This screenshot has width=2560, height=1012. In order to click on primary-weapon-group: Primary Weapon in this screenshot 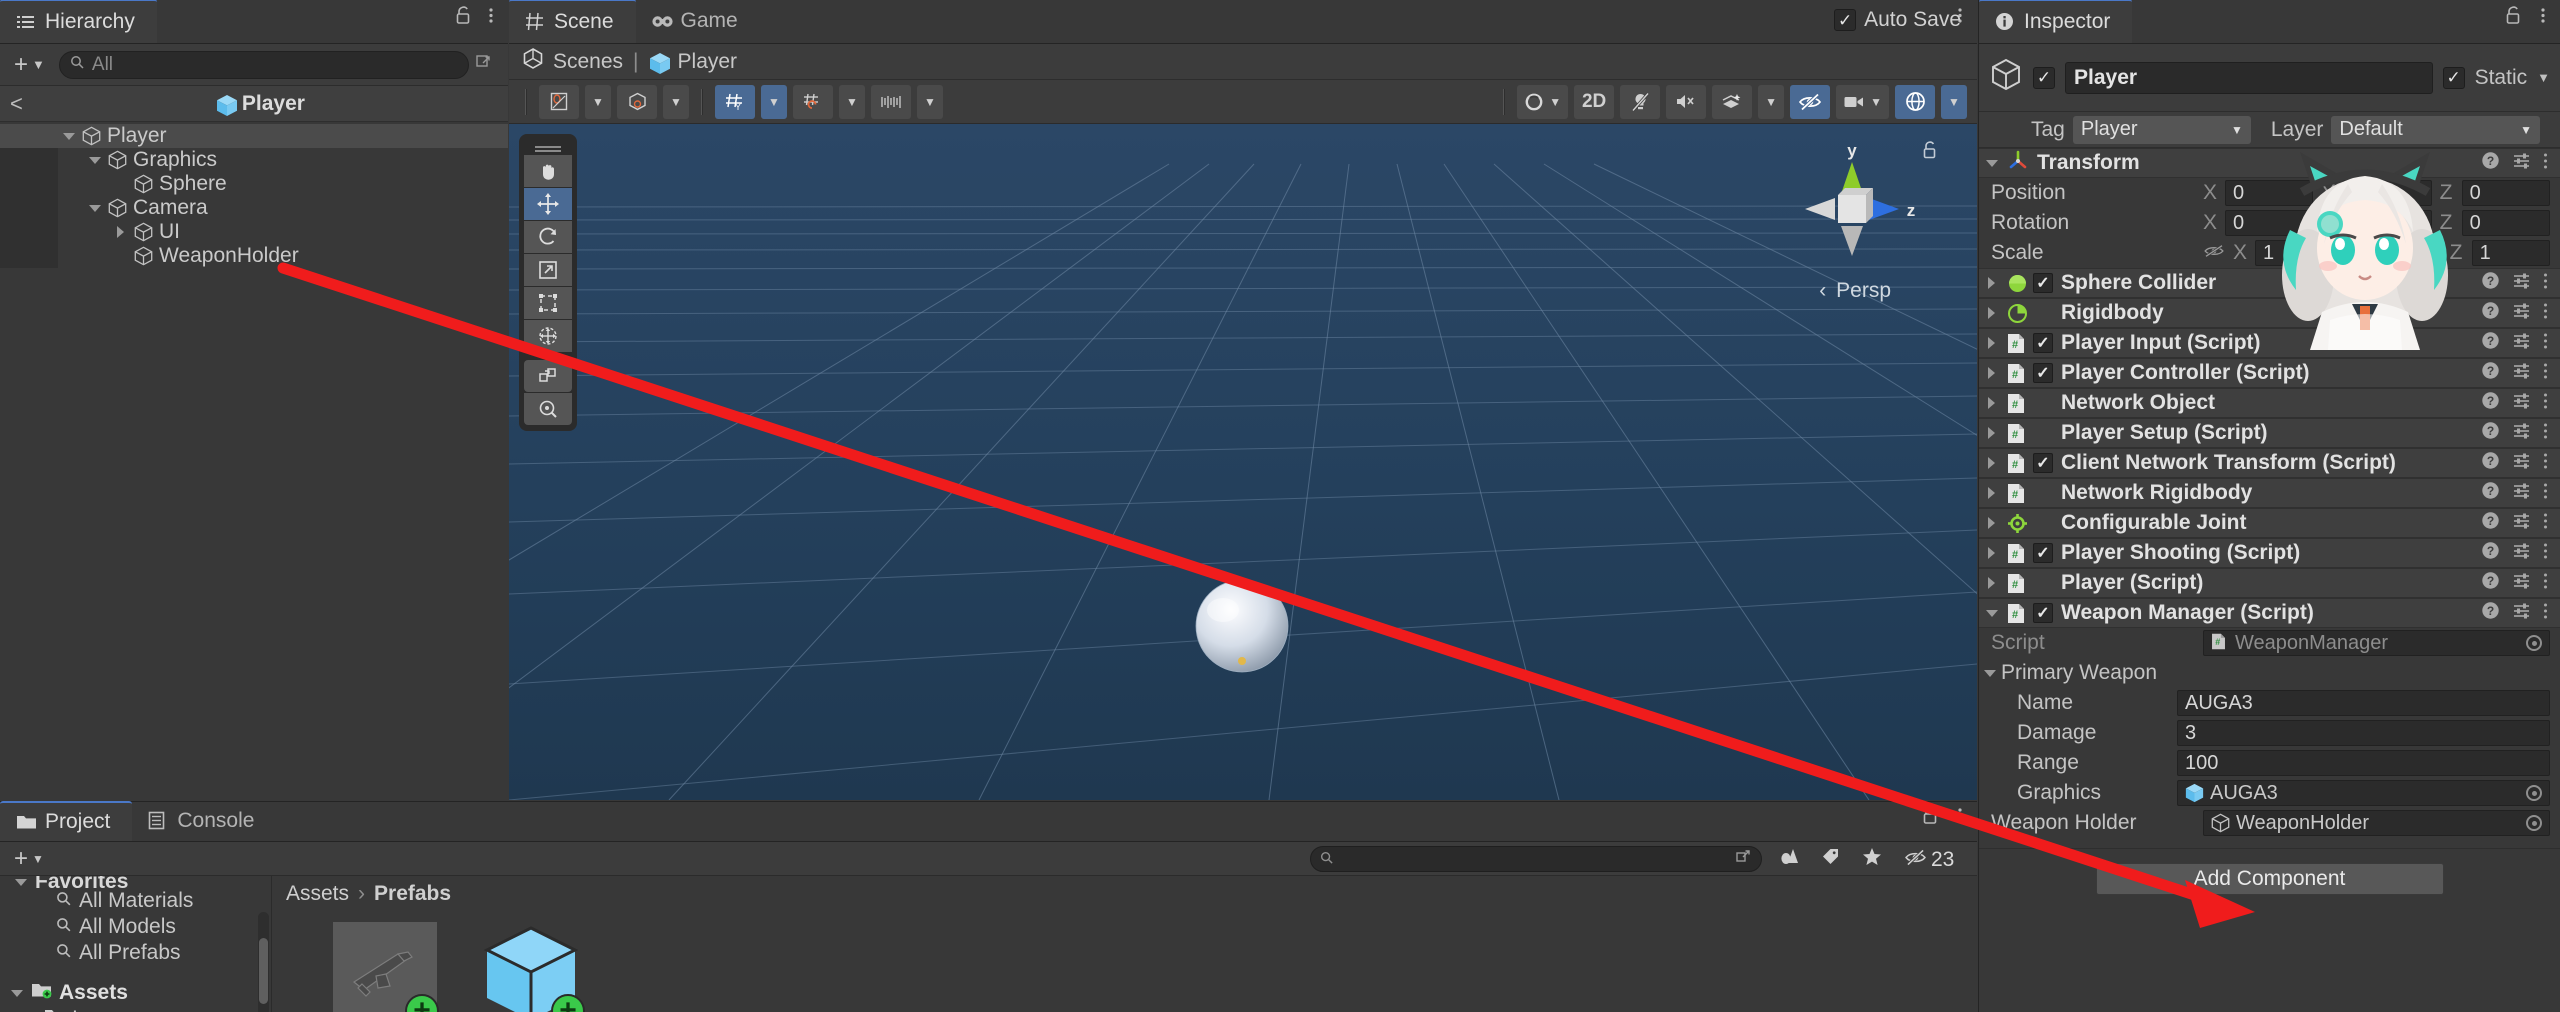, I will do `click(2269, 673)`.